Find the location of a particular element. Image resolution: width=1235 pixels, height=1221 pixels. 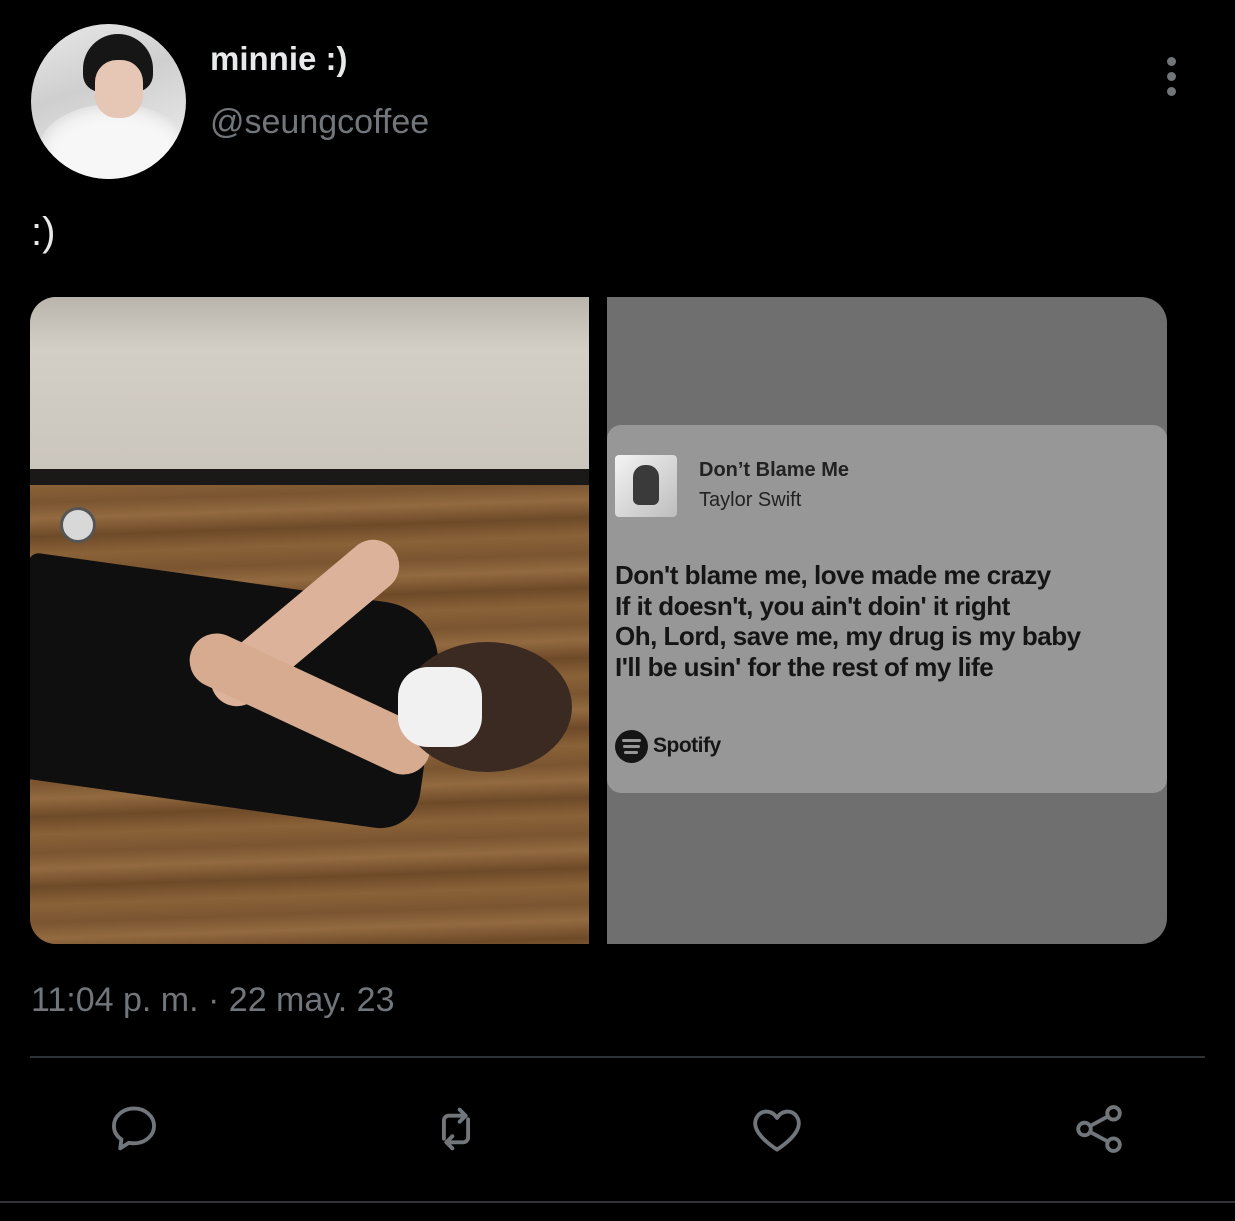

avatar-face is located at coordinates (119, 89).